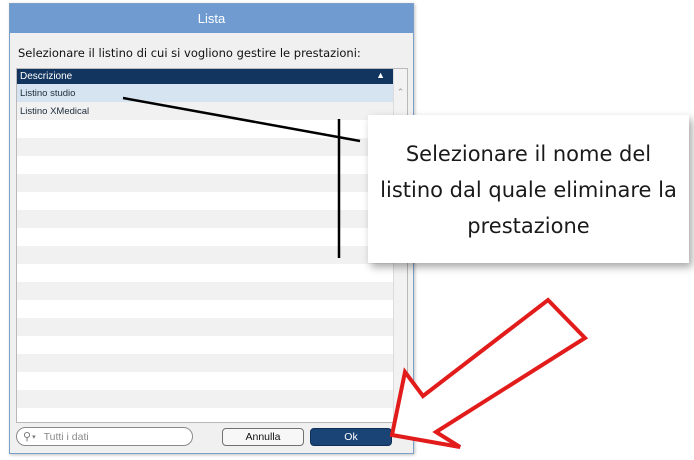  What do you see at coordinates (380, 75) in the screenshot?
I see `sort-ascending-icon: ▲` at bounding box center [380, 75].